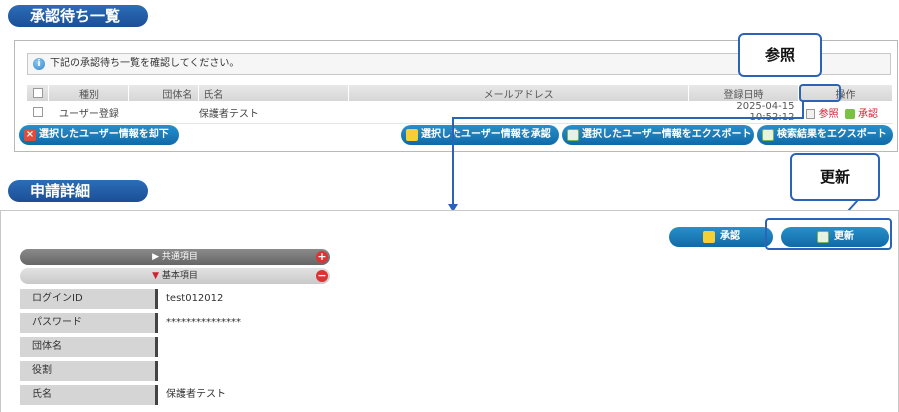 Image resolution: width=899 pixels, height=412 pixels. I want to click on field-value-password: ***************, so click(203, 322).